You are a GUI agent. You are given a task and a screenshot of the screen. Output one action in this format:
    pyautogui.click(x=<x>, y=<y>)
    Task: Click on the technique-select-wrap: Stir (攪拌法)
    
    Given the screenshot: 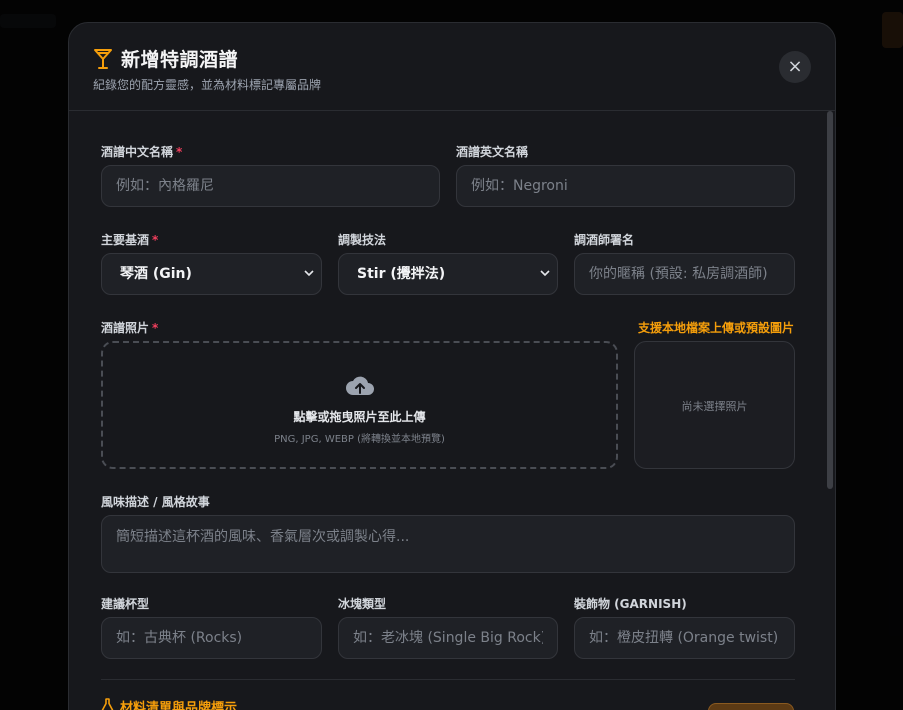 What is the action you would take?
    pyautogui.click(x=448, y=274)
    